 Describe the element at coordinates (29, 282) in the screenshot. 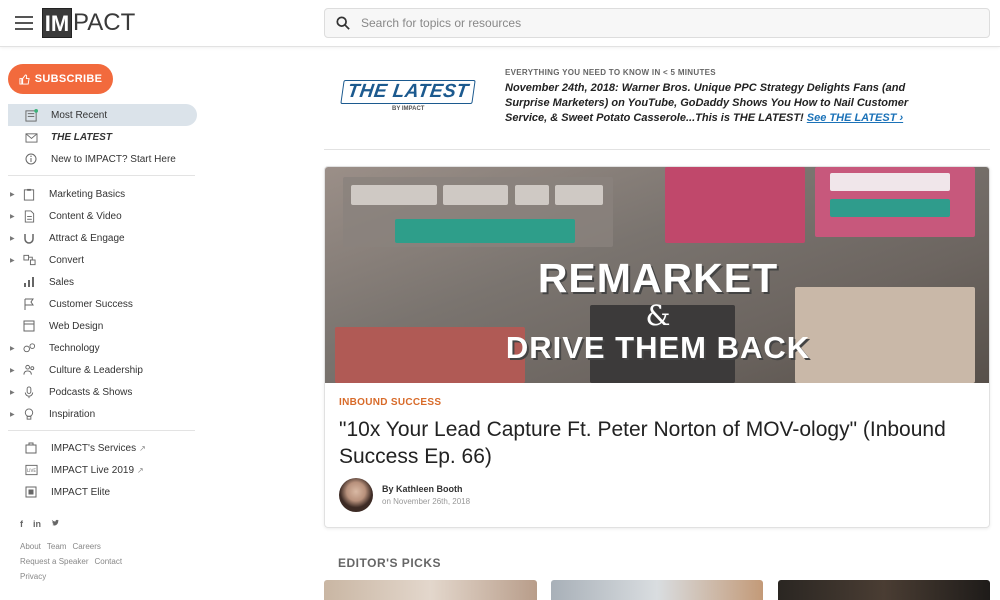

I see `bar-chart-icon` at that location.